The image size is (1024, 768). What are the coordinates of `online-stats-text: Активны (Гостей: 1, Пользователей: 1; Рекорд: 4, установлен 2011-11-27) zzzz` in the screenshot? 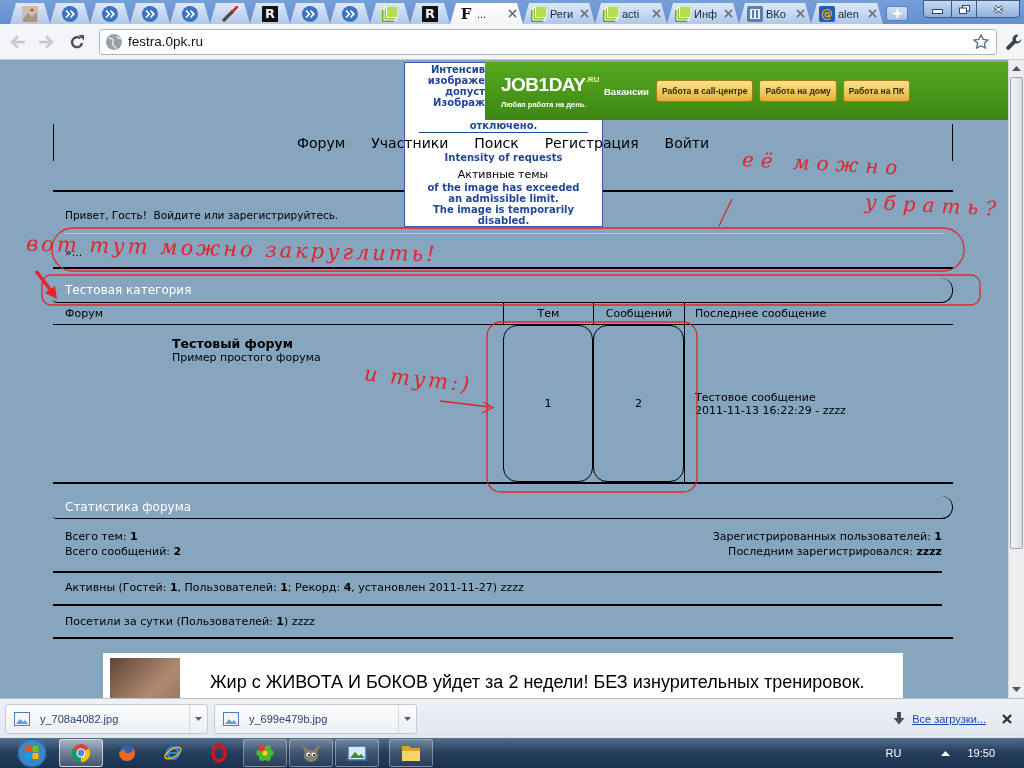 It's located at (294, 587).